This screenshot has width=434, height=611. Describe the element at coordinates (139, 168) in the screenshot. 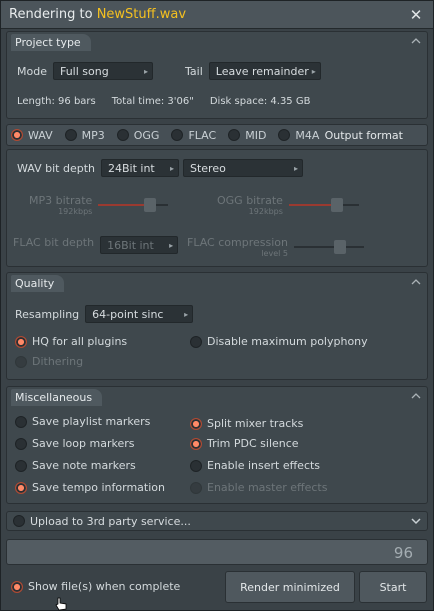

I see `wav-bit-depth-select: 24Bit int ▸` at that location.